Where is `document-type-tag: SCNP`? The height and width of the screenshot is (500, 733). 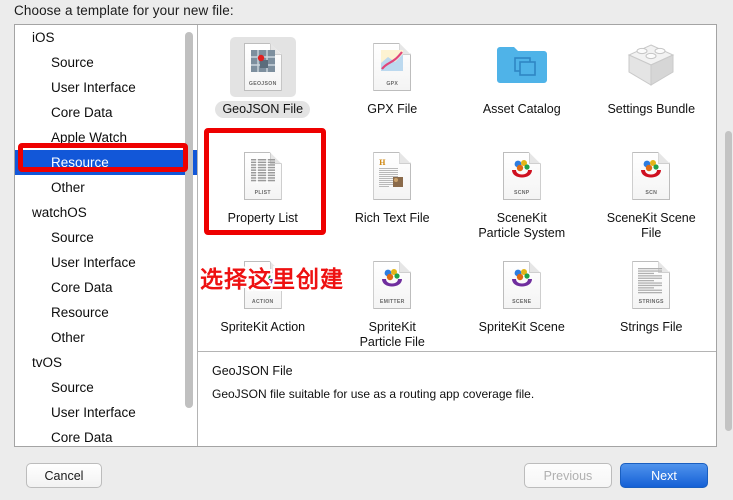 document-type-tag: SCNP is located at coordinates (521, 193).